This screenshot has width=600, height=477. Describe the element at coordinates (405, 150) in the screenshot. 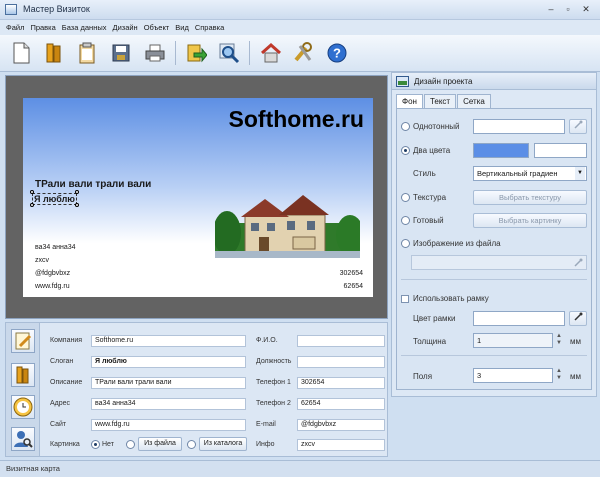

I see `two-colors-radio` at that location.